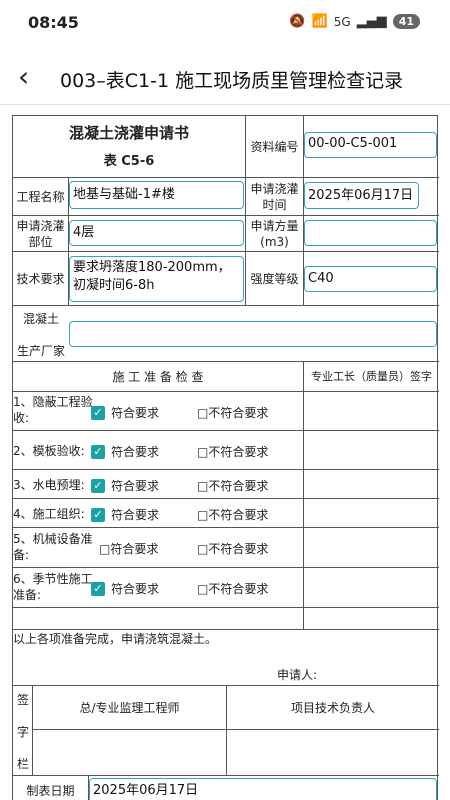 Image resolution: width=450 pixels, height=800 pixels. What do you see at coordinates (354, 21) in the screenshot?
I see `status-icons: 🔕 📶 5G ▂▄▆ 41` at bounding box center [354, 21].